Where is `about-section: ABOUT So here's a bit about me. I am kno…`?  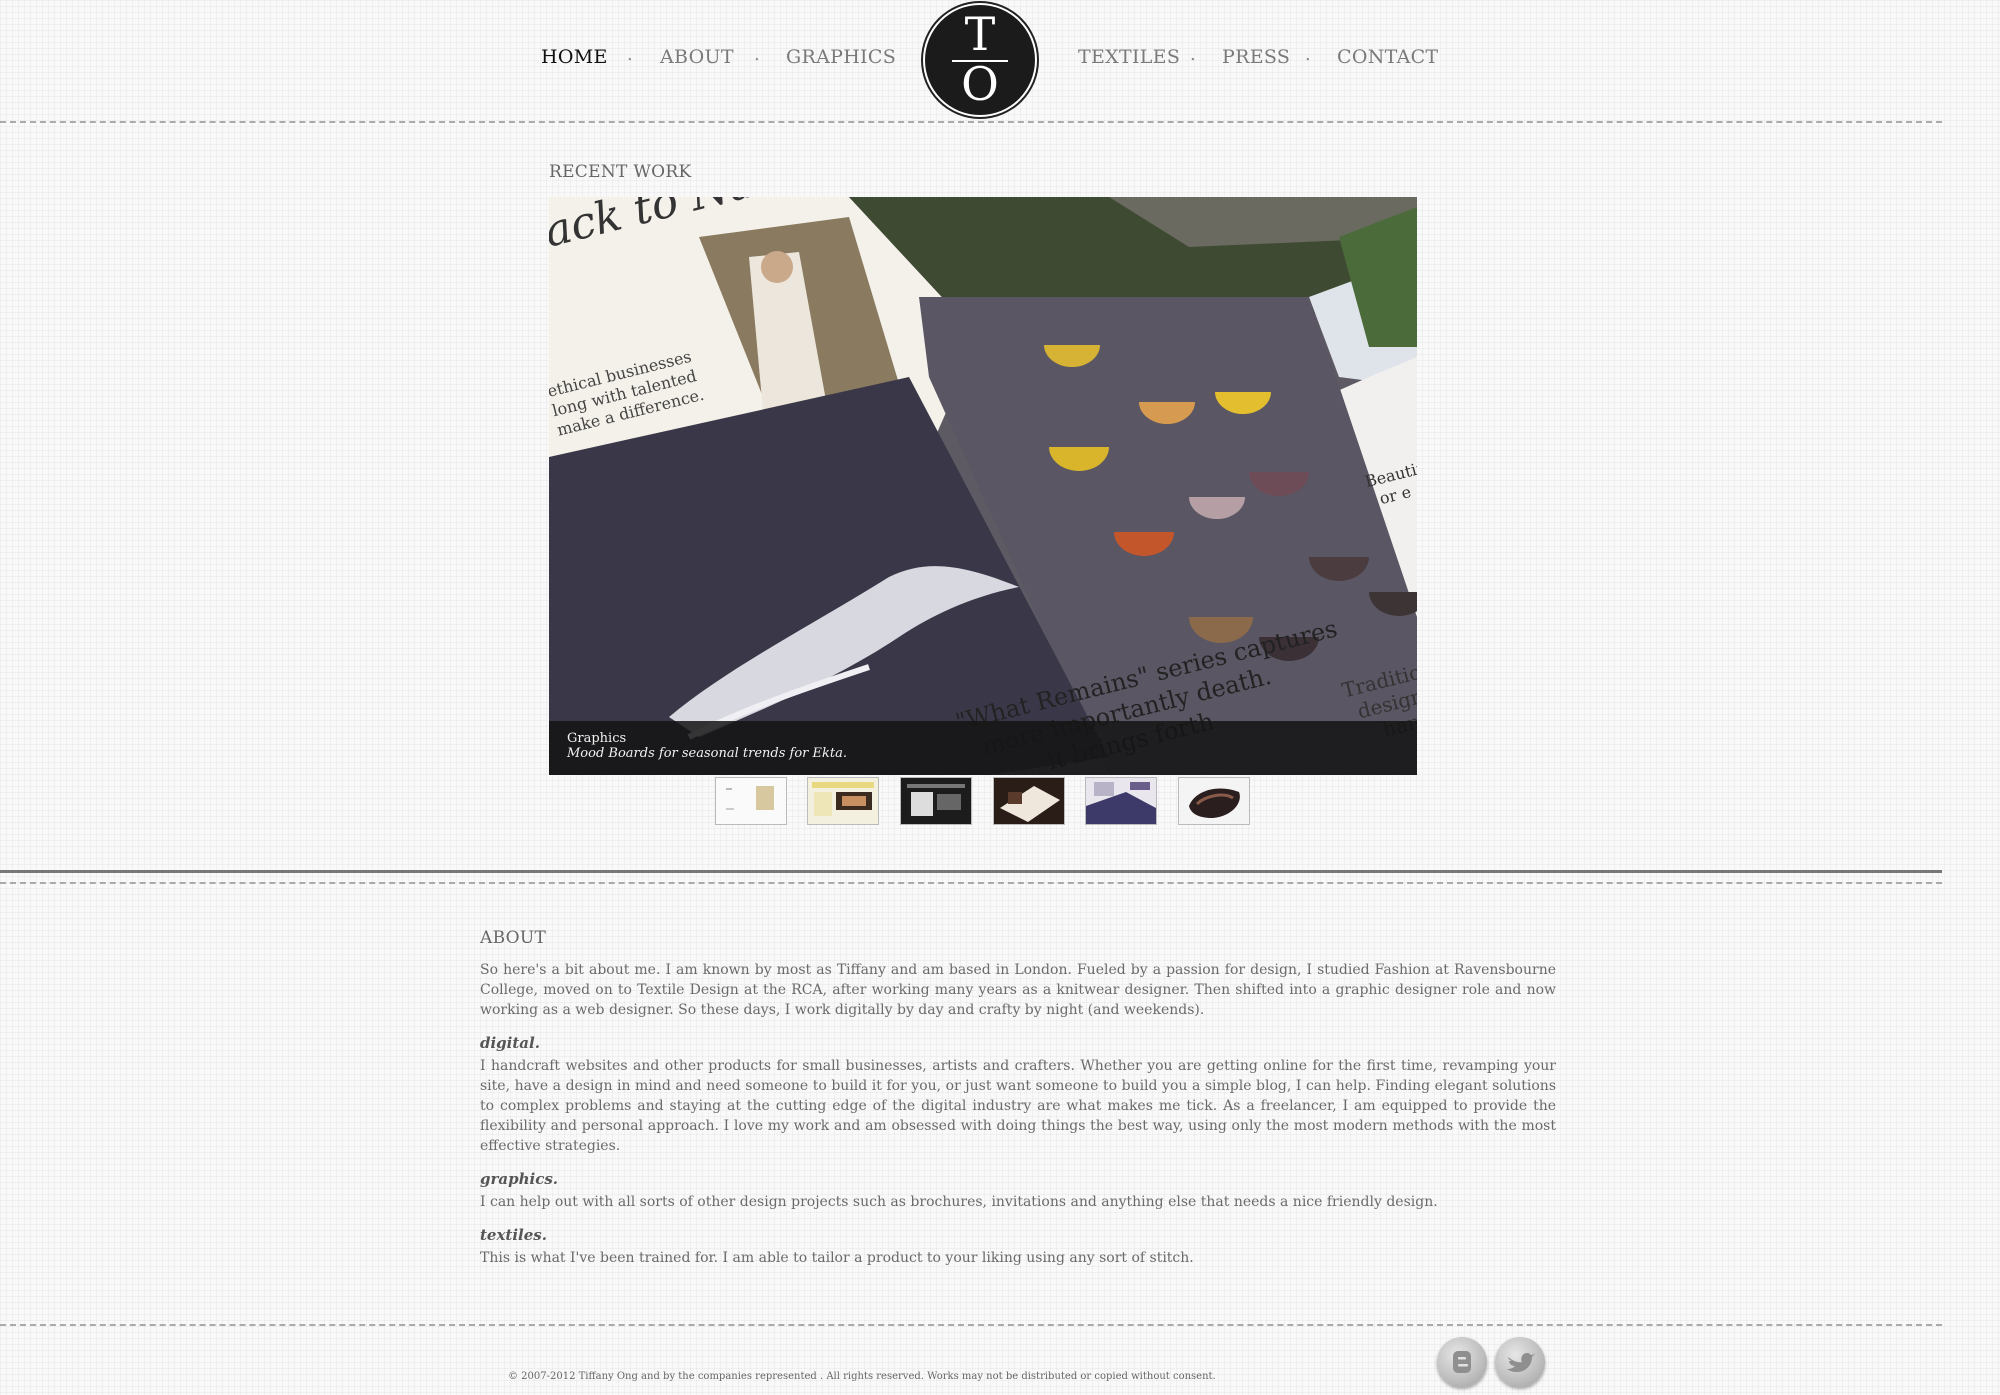 about-section: ABOUT So here's a bit about me. I am kno… is located at coordinates (1018, 1098).